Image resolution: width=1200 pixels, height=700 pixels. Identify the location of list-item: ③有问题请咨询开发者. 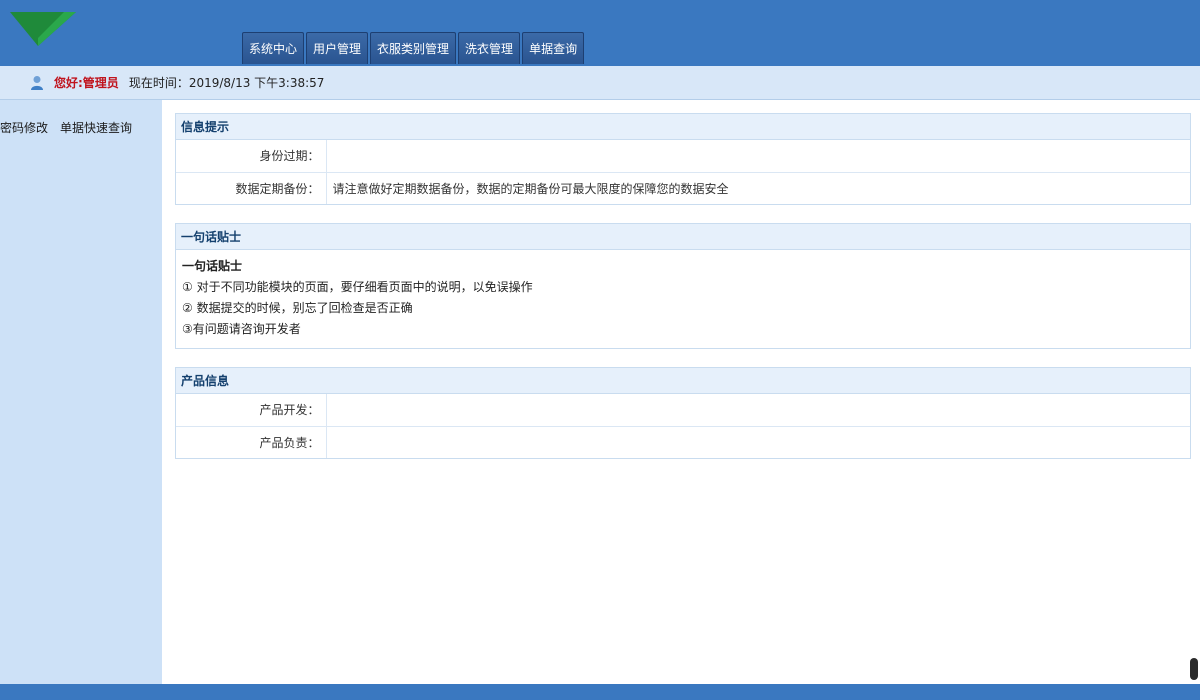
(241, 329).